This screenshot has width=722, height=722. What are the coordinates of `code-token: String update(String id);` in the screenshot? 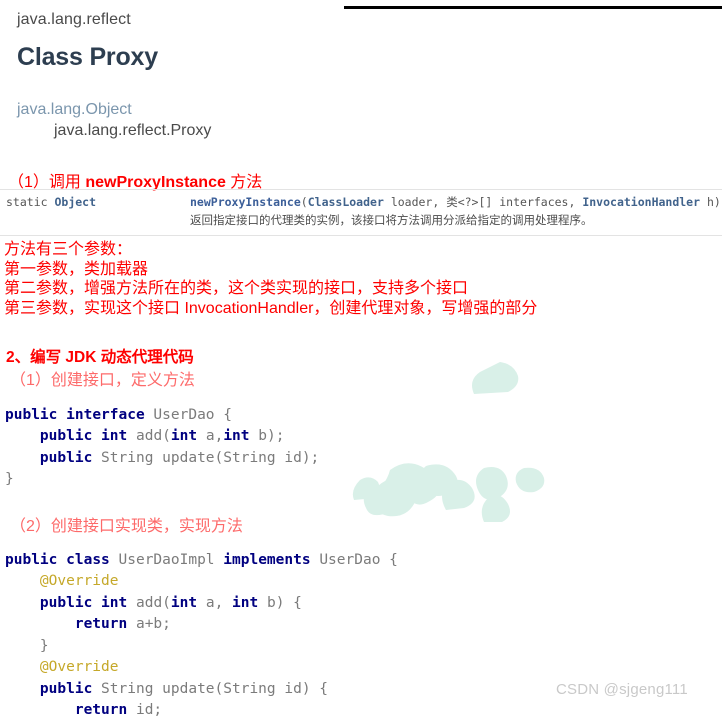 It's located at (206, 457).